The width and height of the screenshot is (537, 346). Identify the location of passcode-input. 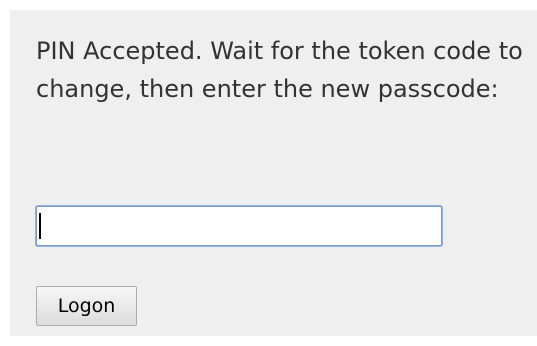
(239, 226).